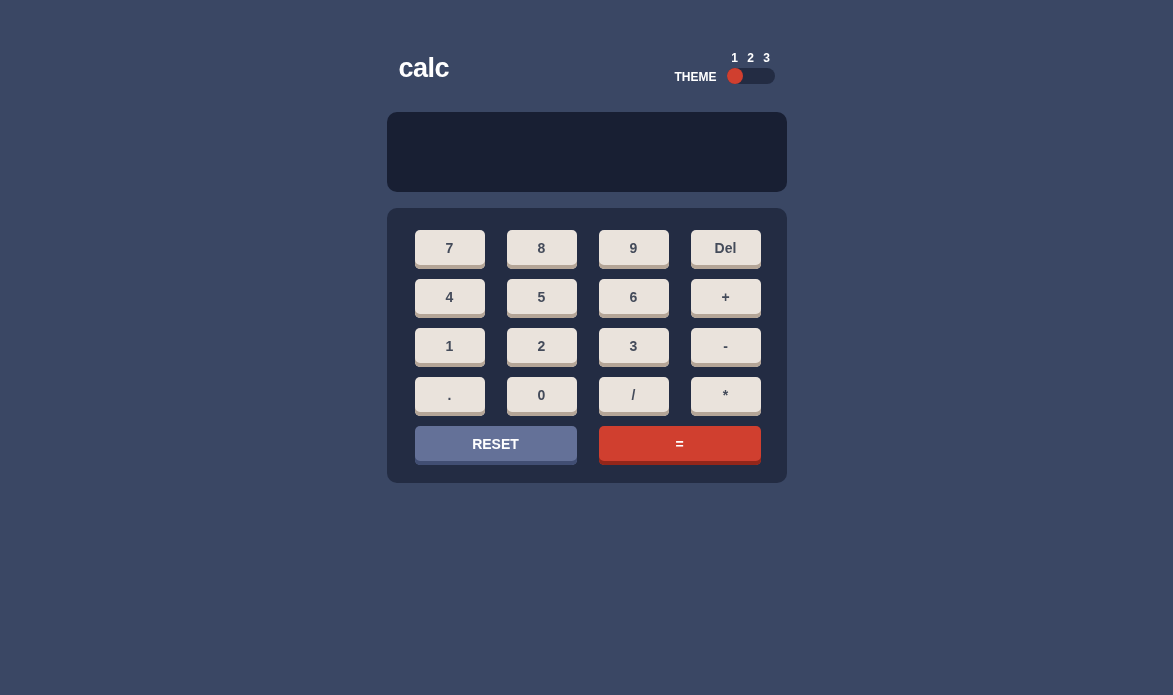 This screenshot has height=695, width=1173. What do you see at coordinates (633, 396) in the screenshot?
I see `calculator-key: /` at bounding box center [633, 396].